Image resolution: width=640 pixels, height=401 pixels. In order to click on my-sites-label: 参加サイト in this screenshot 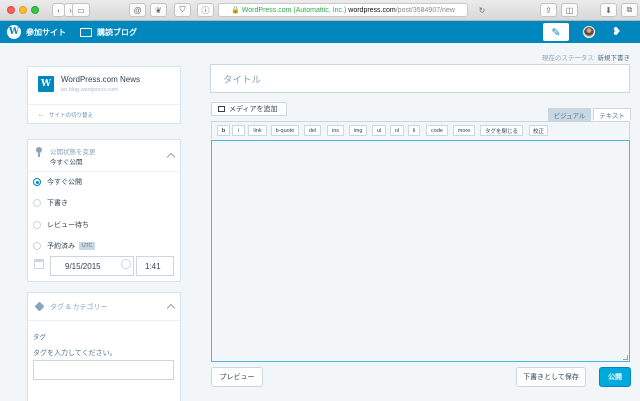, I will do `click(46, 32)`.